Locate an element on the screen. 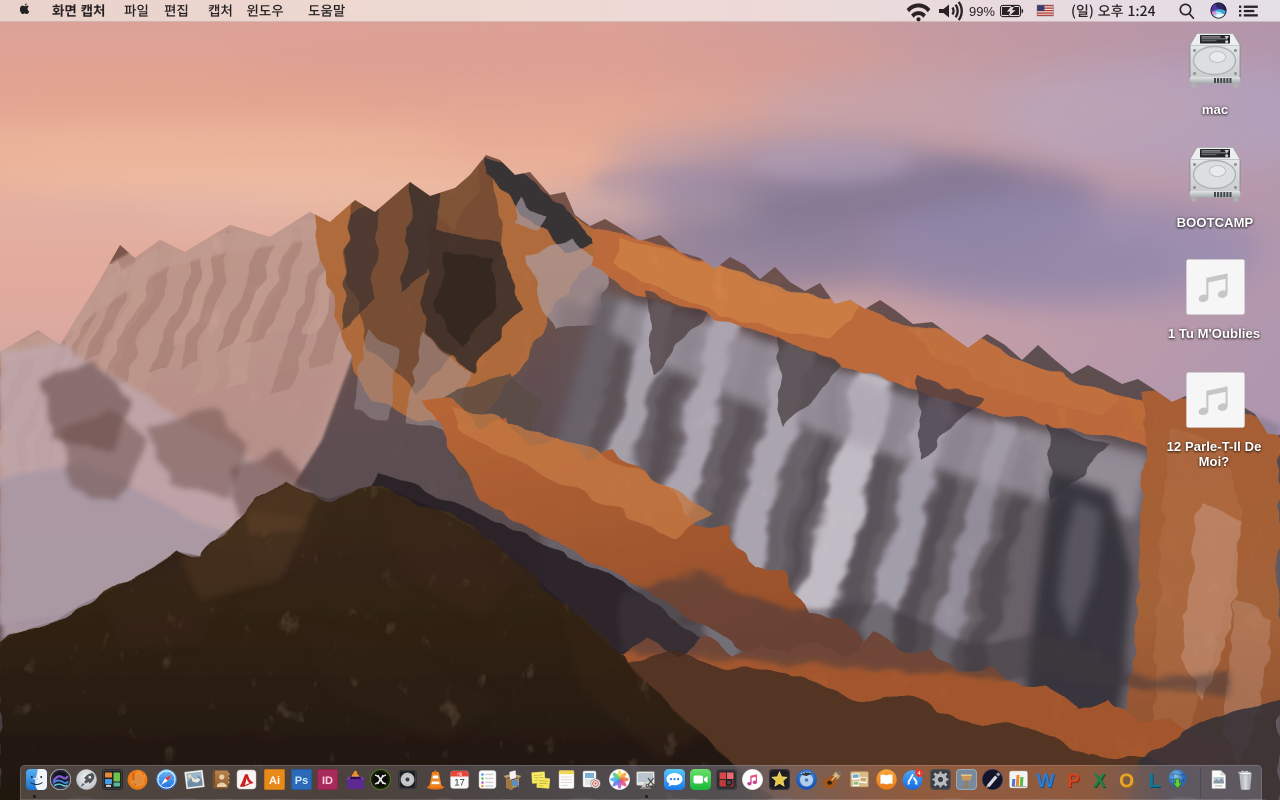 The width and height of the screenshot is (1280, 800). svg-text: 4 is located at coordinates (918, 774).